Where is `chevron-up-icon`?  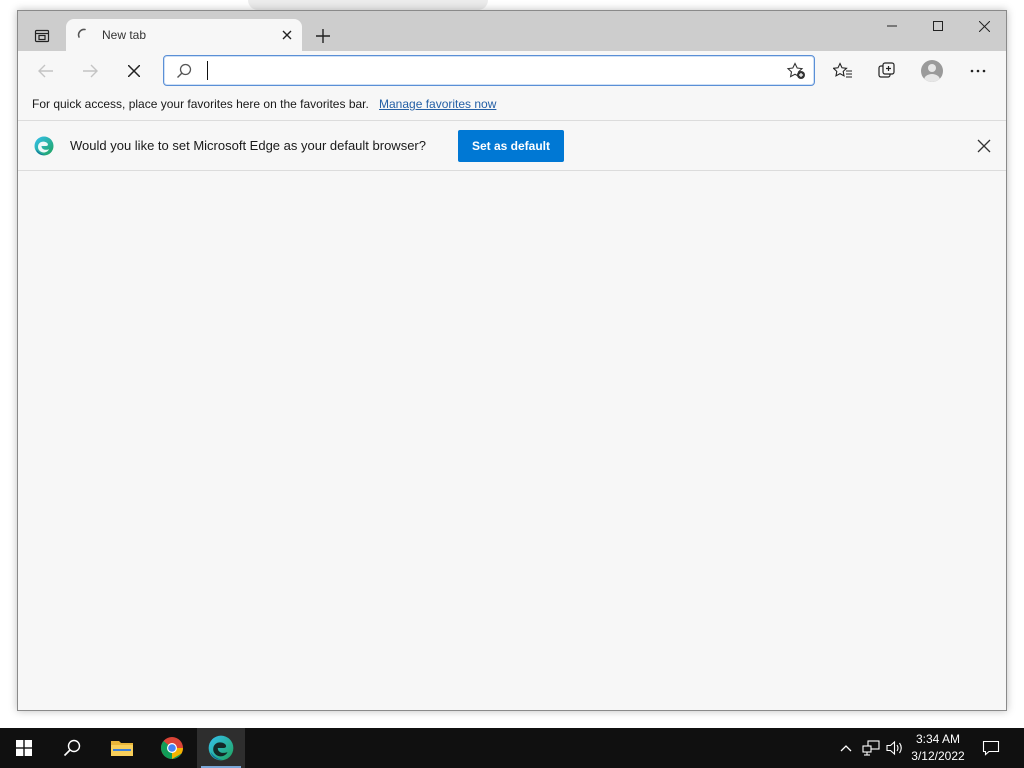
chevron-up-icon is located at coordinates (846, 748).